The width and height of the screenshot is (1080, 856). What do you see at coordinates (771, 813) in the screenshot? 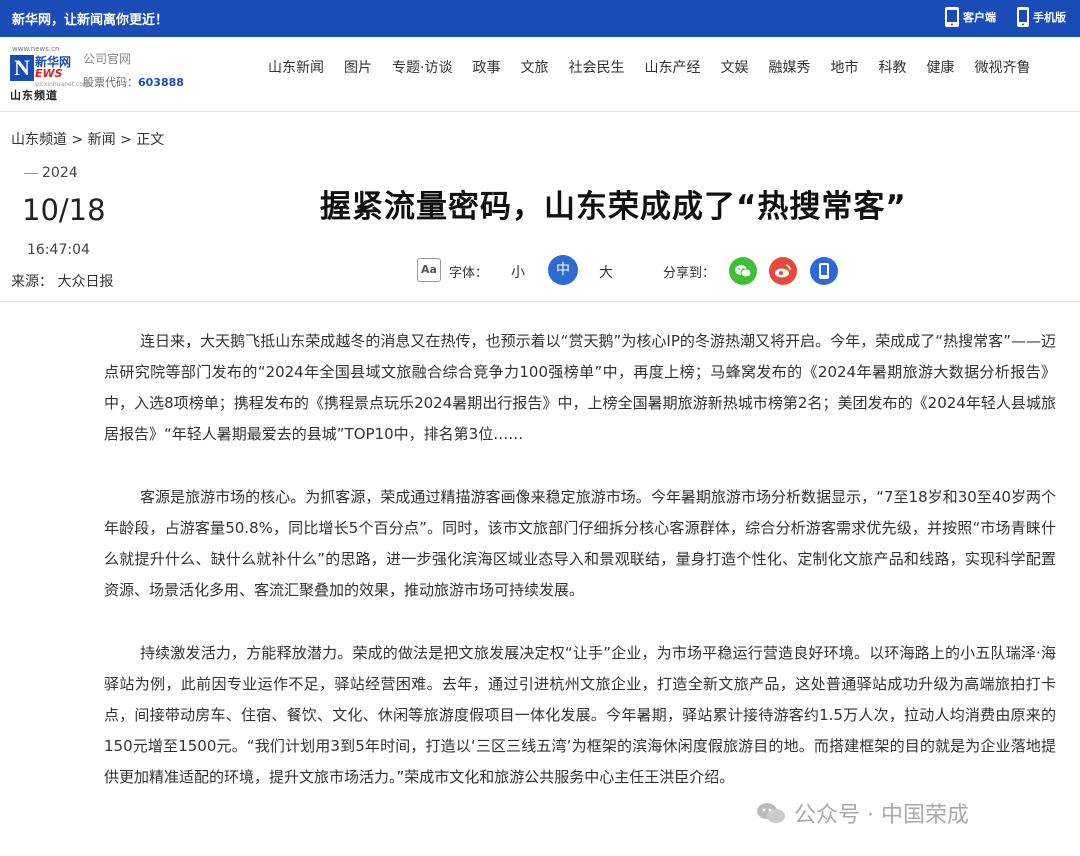
I see `wechat-logo-icon` at bounding box center [771, 813].